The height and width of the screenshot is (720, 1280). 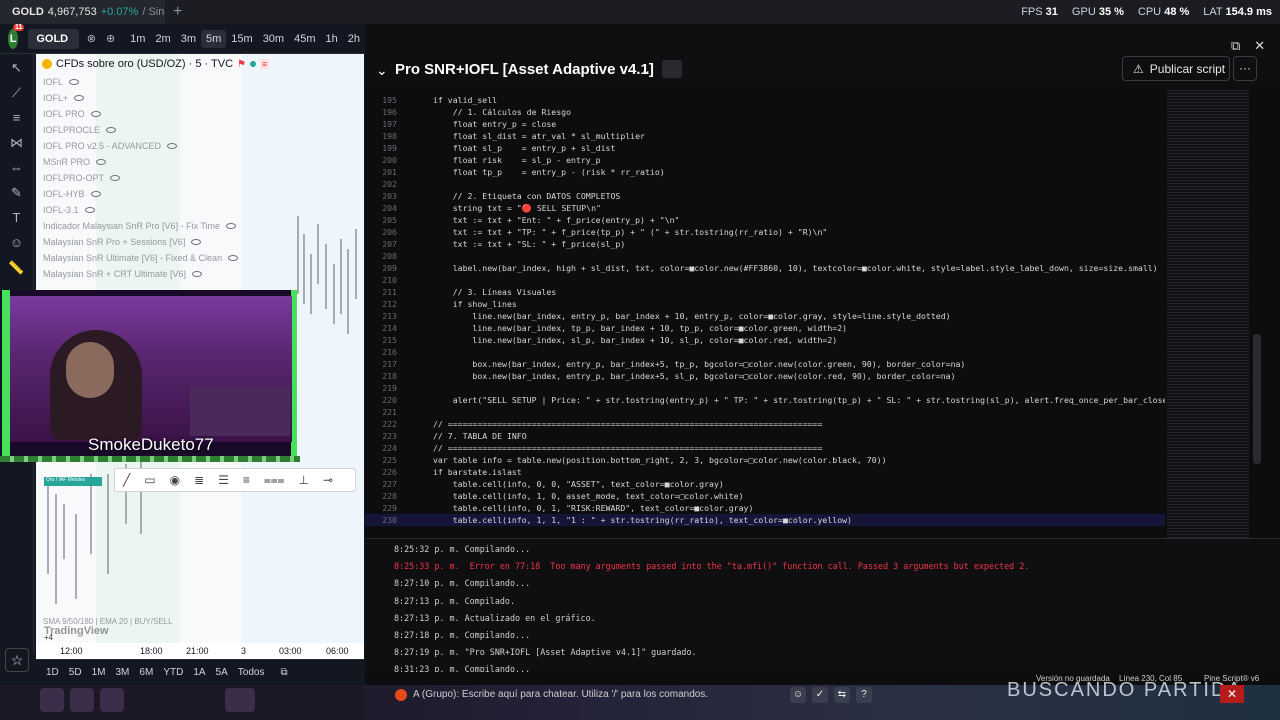 I want to click on timeframe-2h: 2h, so click(x=354, y=39).